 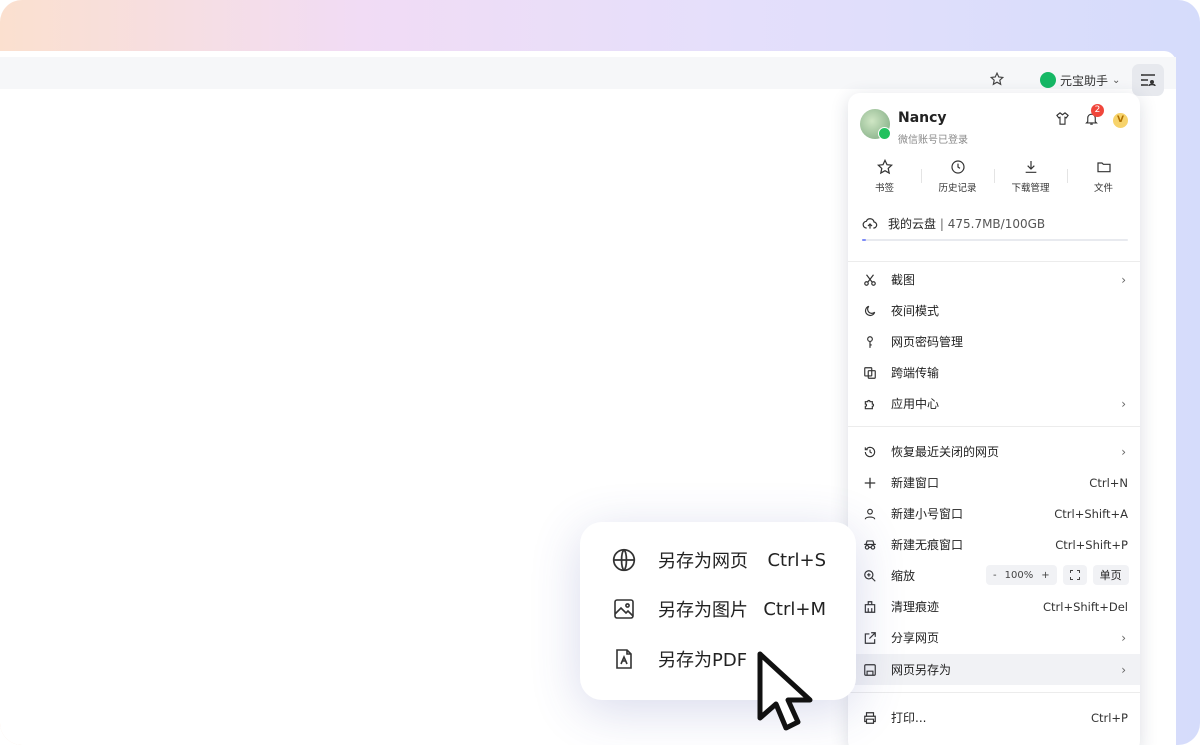 What do you see at coordinates (945, 452) in the screenshot?
I see `menu-label: 恢复最近关闭的网页` at bounding box center [945, 452].